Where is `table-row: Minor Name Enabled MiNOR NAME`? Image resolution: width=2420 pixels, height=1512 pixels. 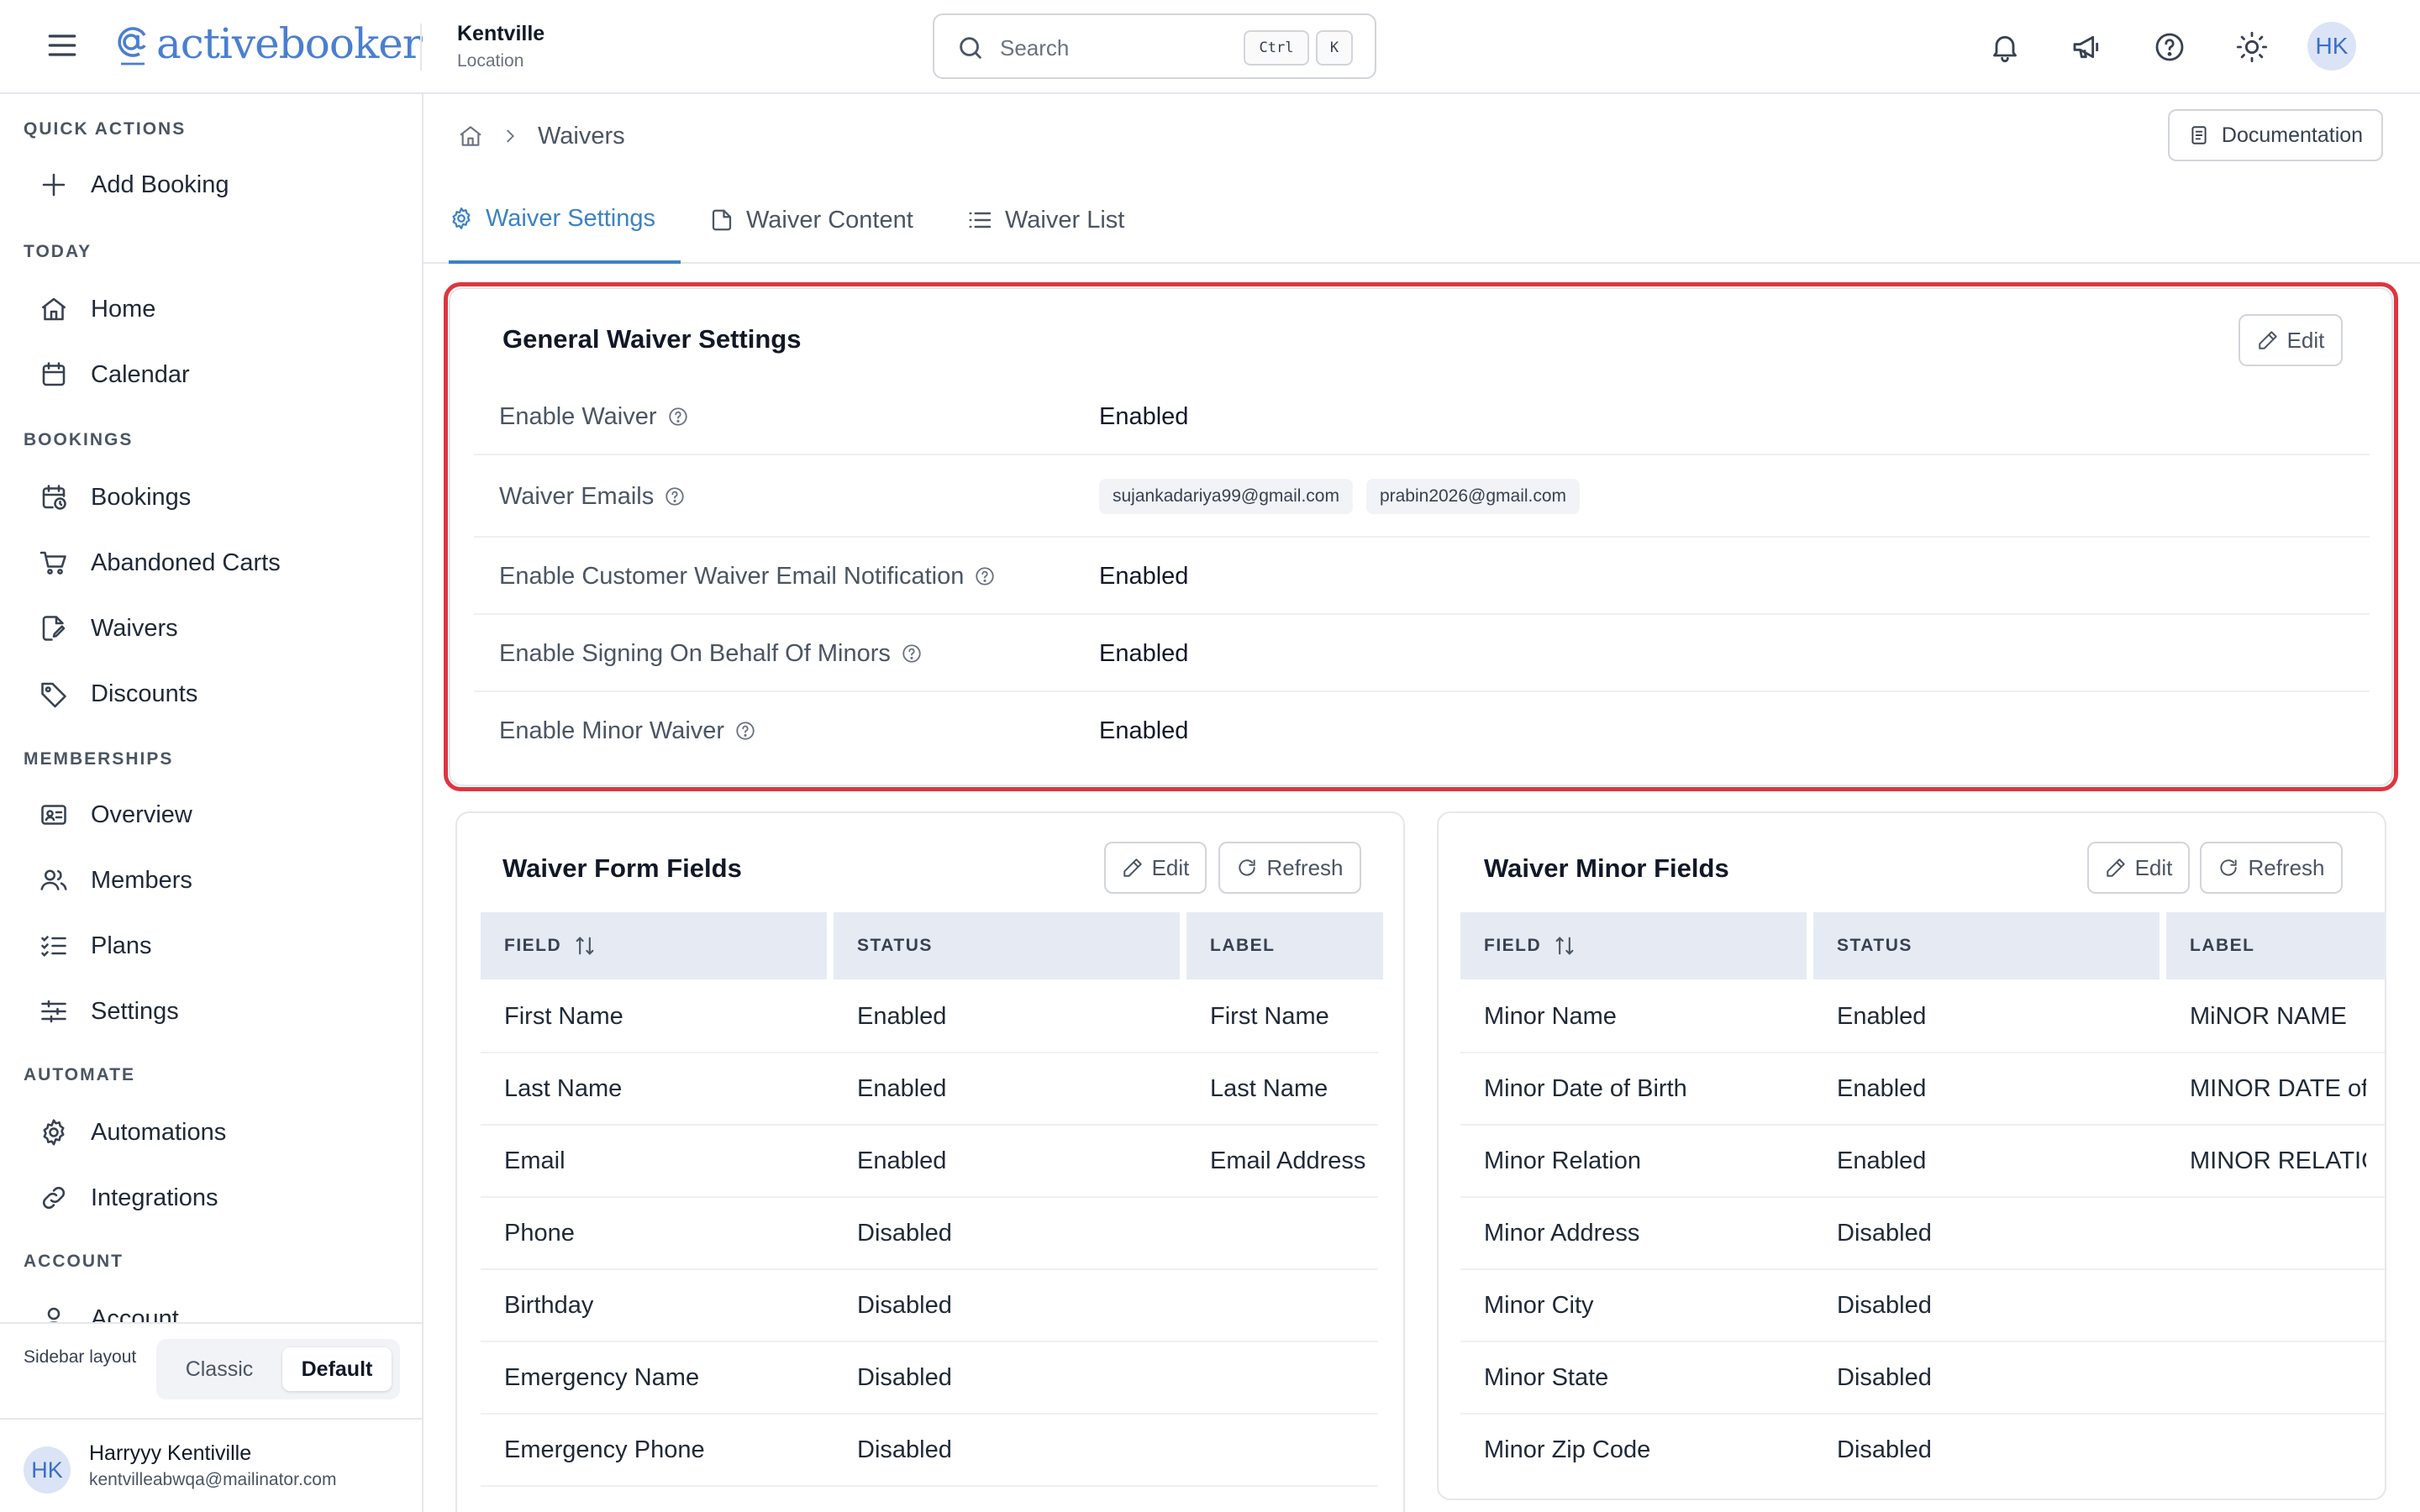
table-row: Minor Name Enabled MiNOR NAME is located at coordinates (1922, 1017).